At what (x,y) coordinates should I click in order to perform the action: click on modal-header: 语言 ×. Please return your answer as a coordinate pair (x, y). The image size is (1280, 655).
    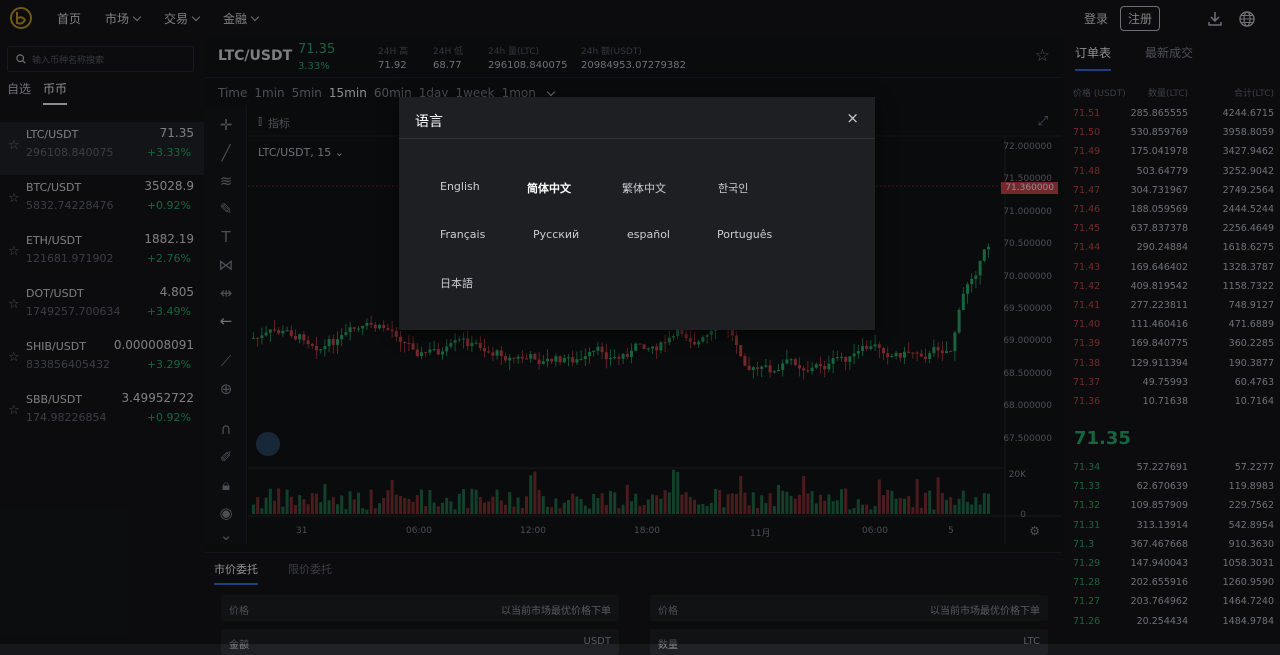
    Looking at the image, I should click on (637, 118).